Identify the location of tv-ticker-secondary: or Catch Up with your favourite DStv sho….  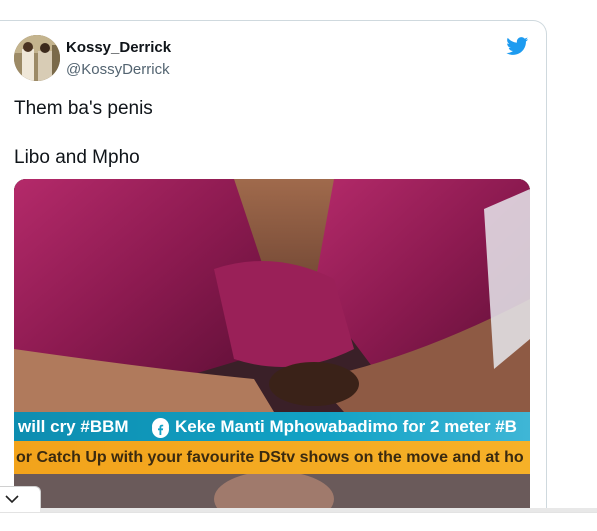
(272, 457).